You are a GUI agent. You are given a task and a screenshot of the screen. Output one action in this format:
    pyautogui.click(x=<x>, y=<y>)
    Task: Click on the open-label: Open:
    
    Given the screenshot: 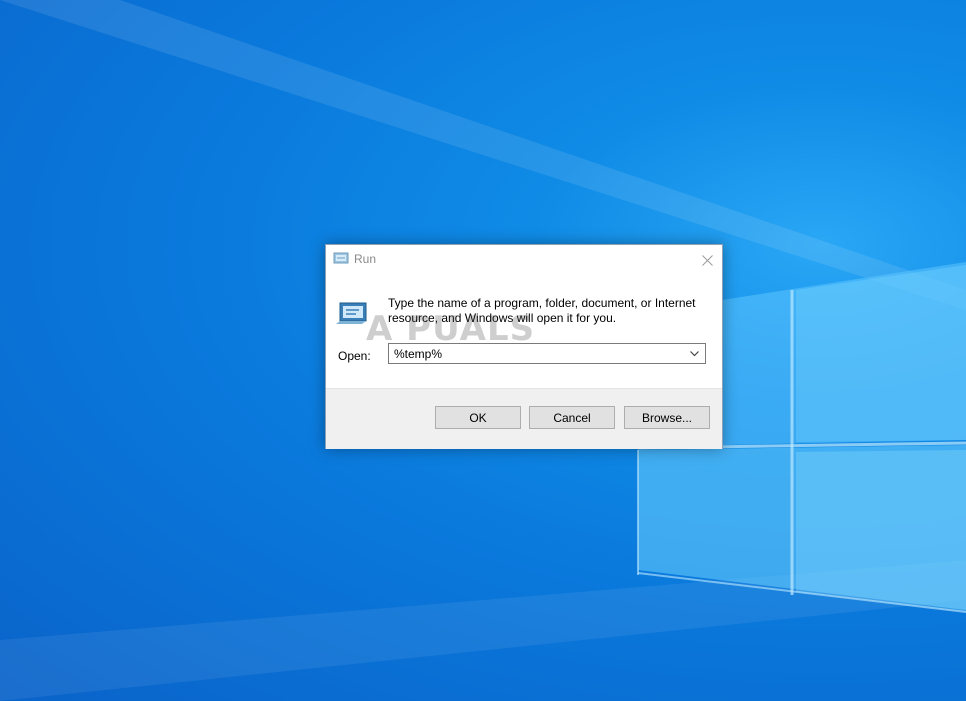 What is the action you would take?
    pyautogui.click(x=354, y=356)
    